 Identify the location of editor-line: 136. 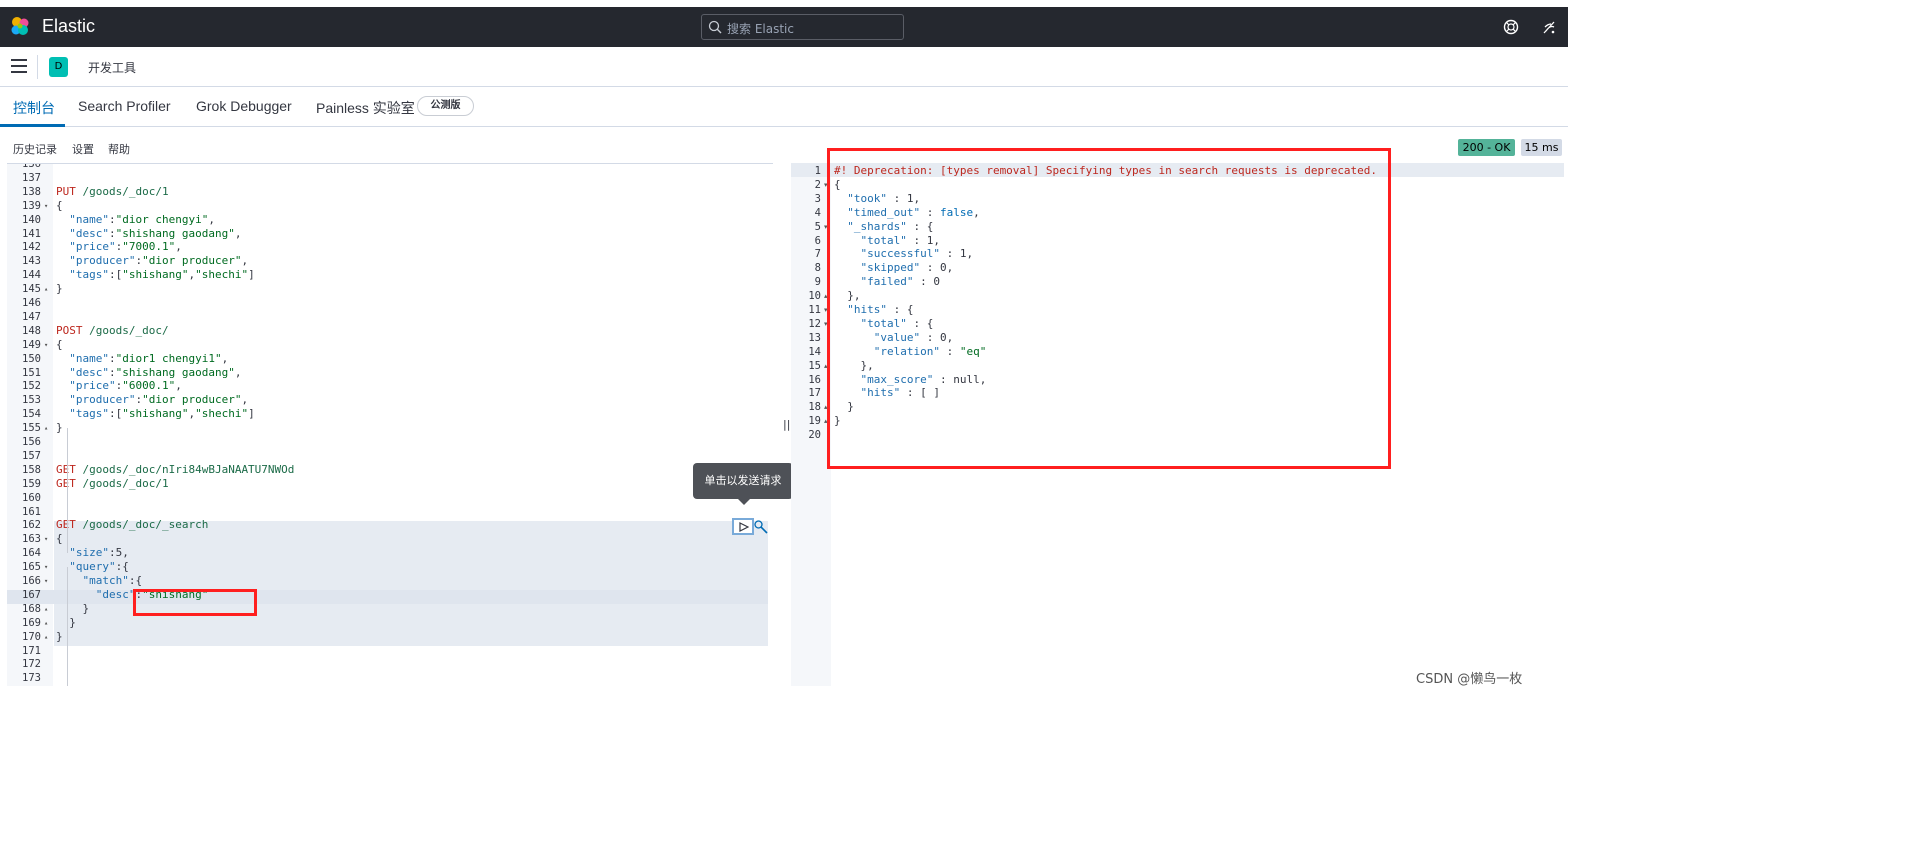
(387, 167).